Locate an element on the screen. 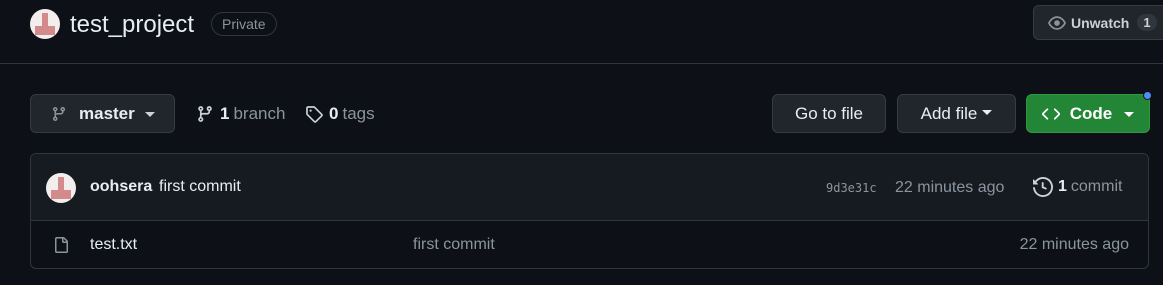  commits-label: commit is located at coordinates (1096, 186).